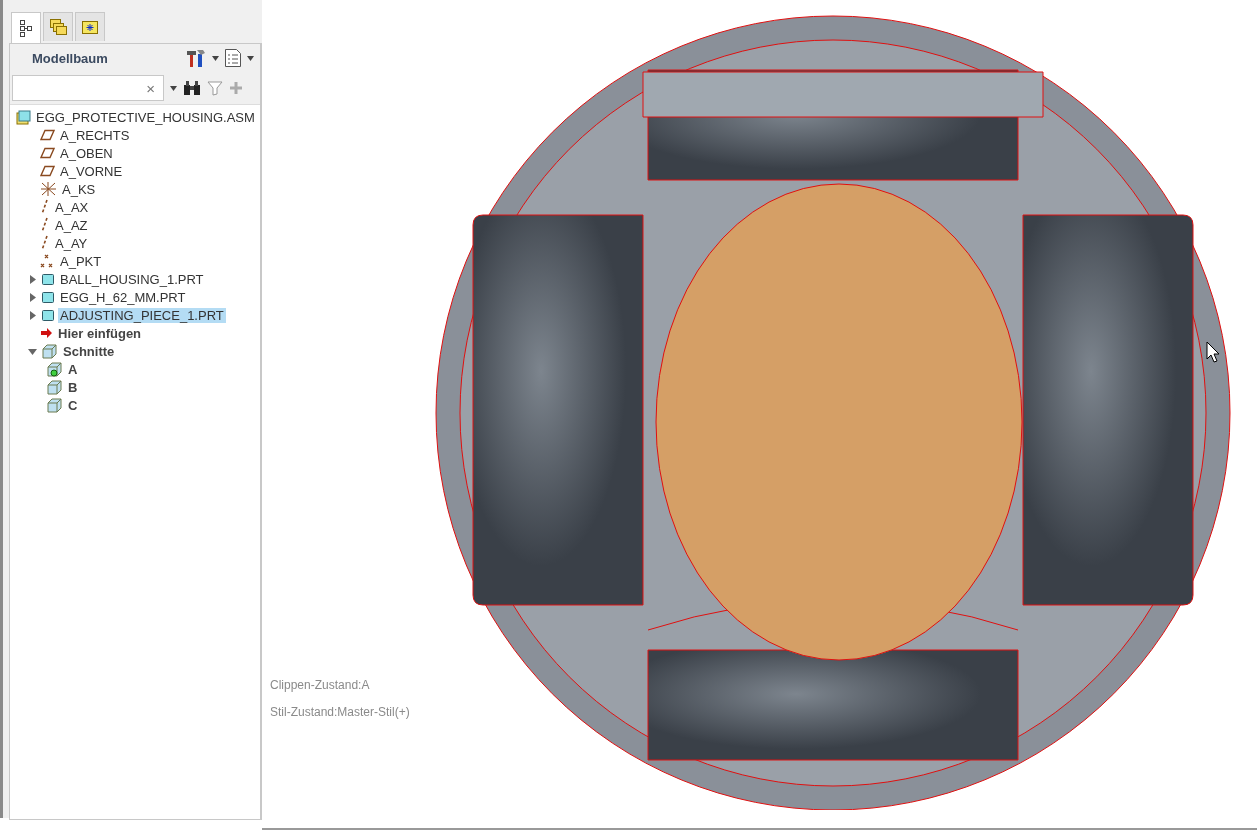 This screenshot has width=1257, height=830. Describe the element at coordinates (95, 135) in the screenshot. I see `tree-item: A_RECHTS` at that location.